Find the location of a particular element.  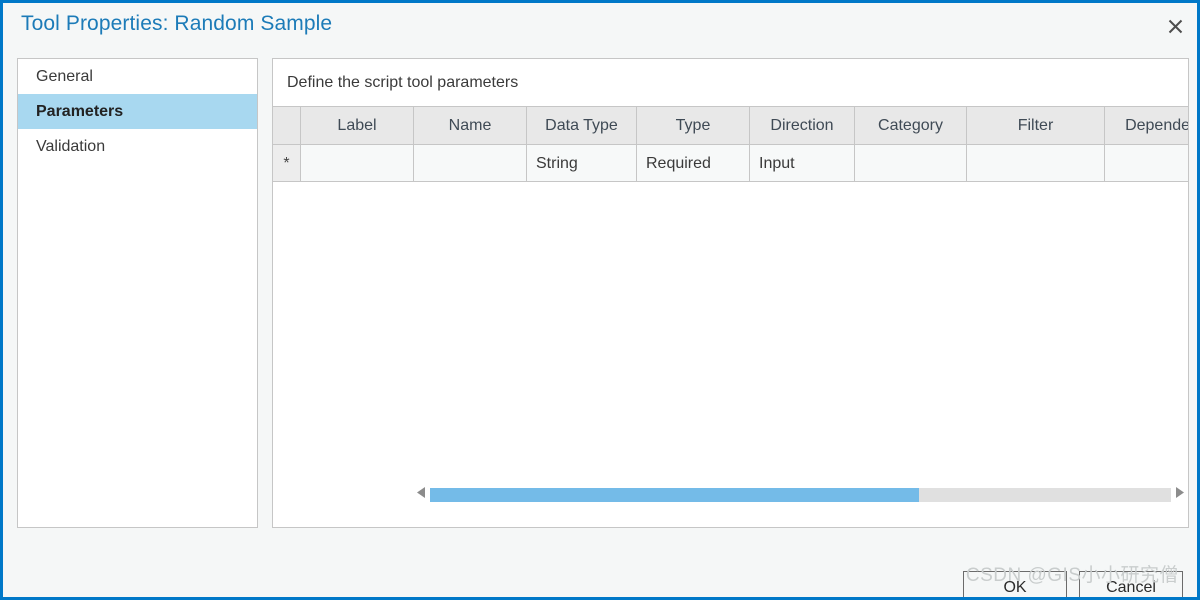

table-row: * String Required Input is located at coordinates (730, 163).